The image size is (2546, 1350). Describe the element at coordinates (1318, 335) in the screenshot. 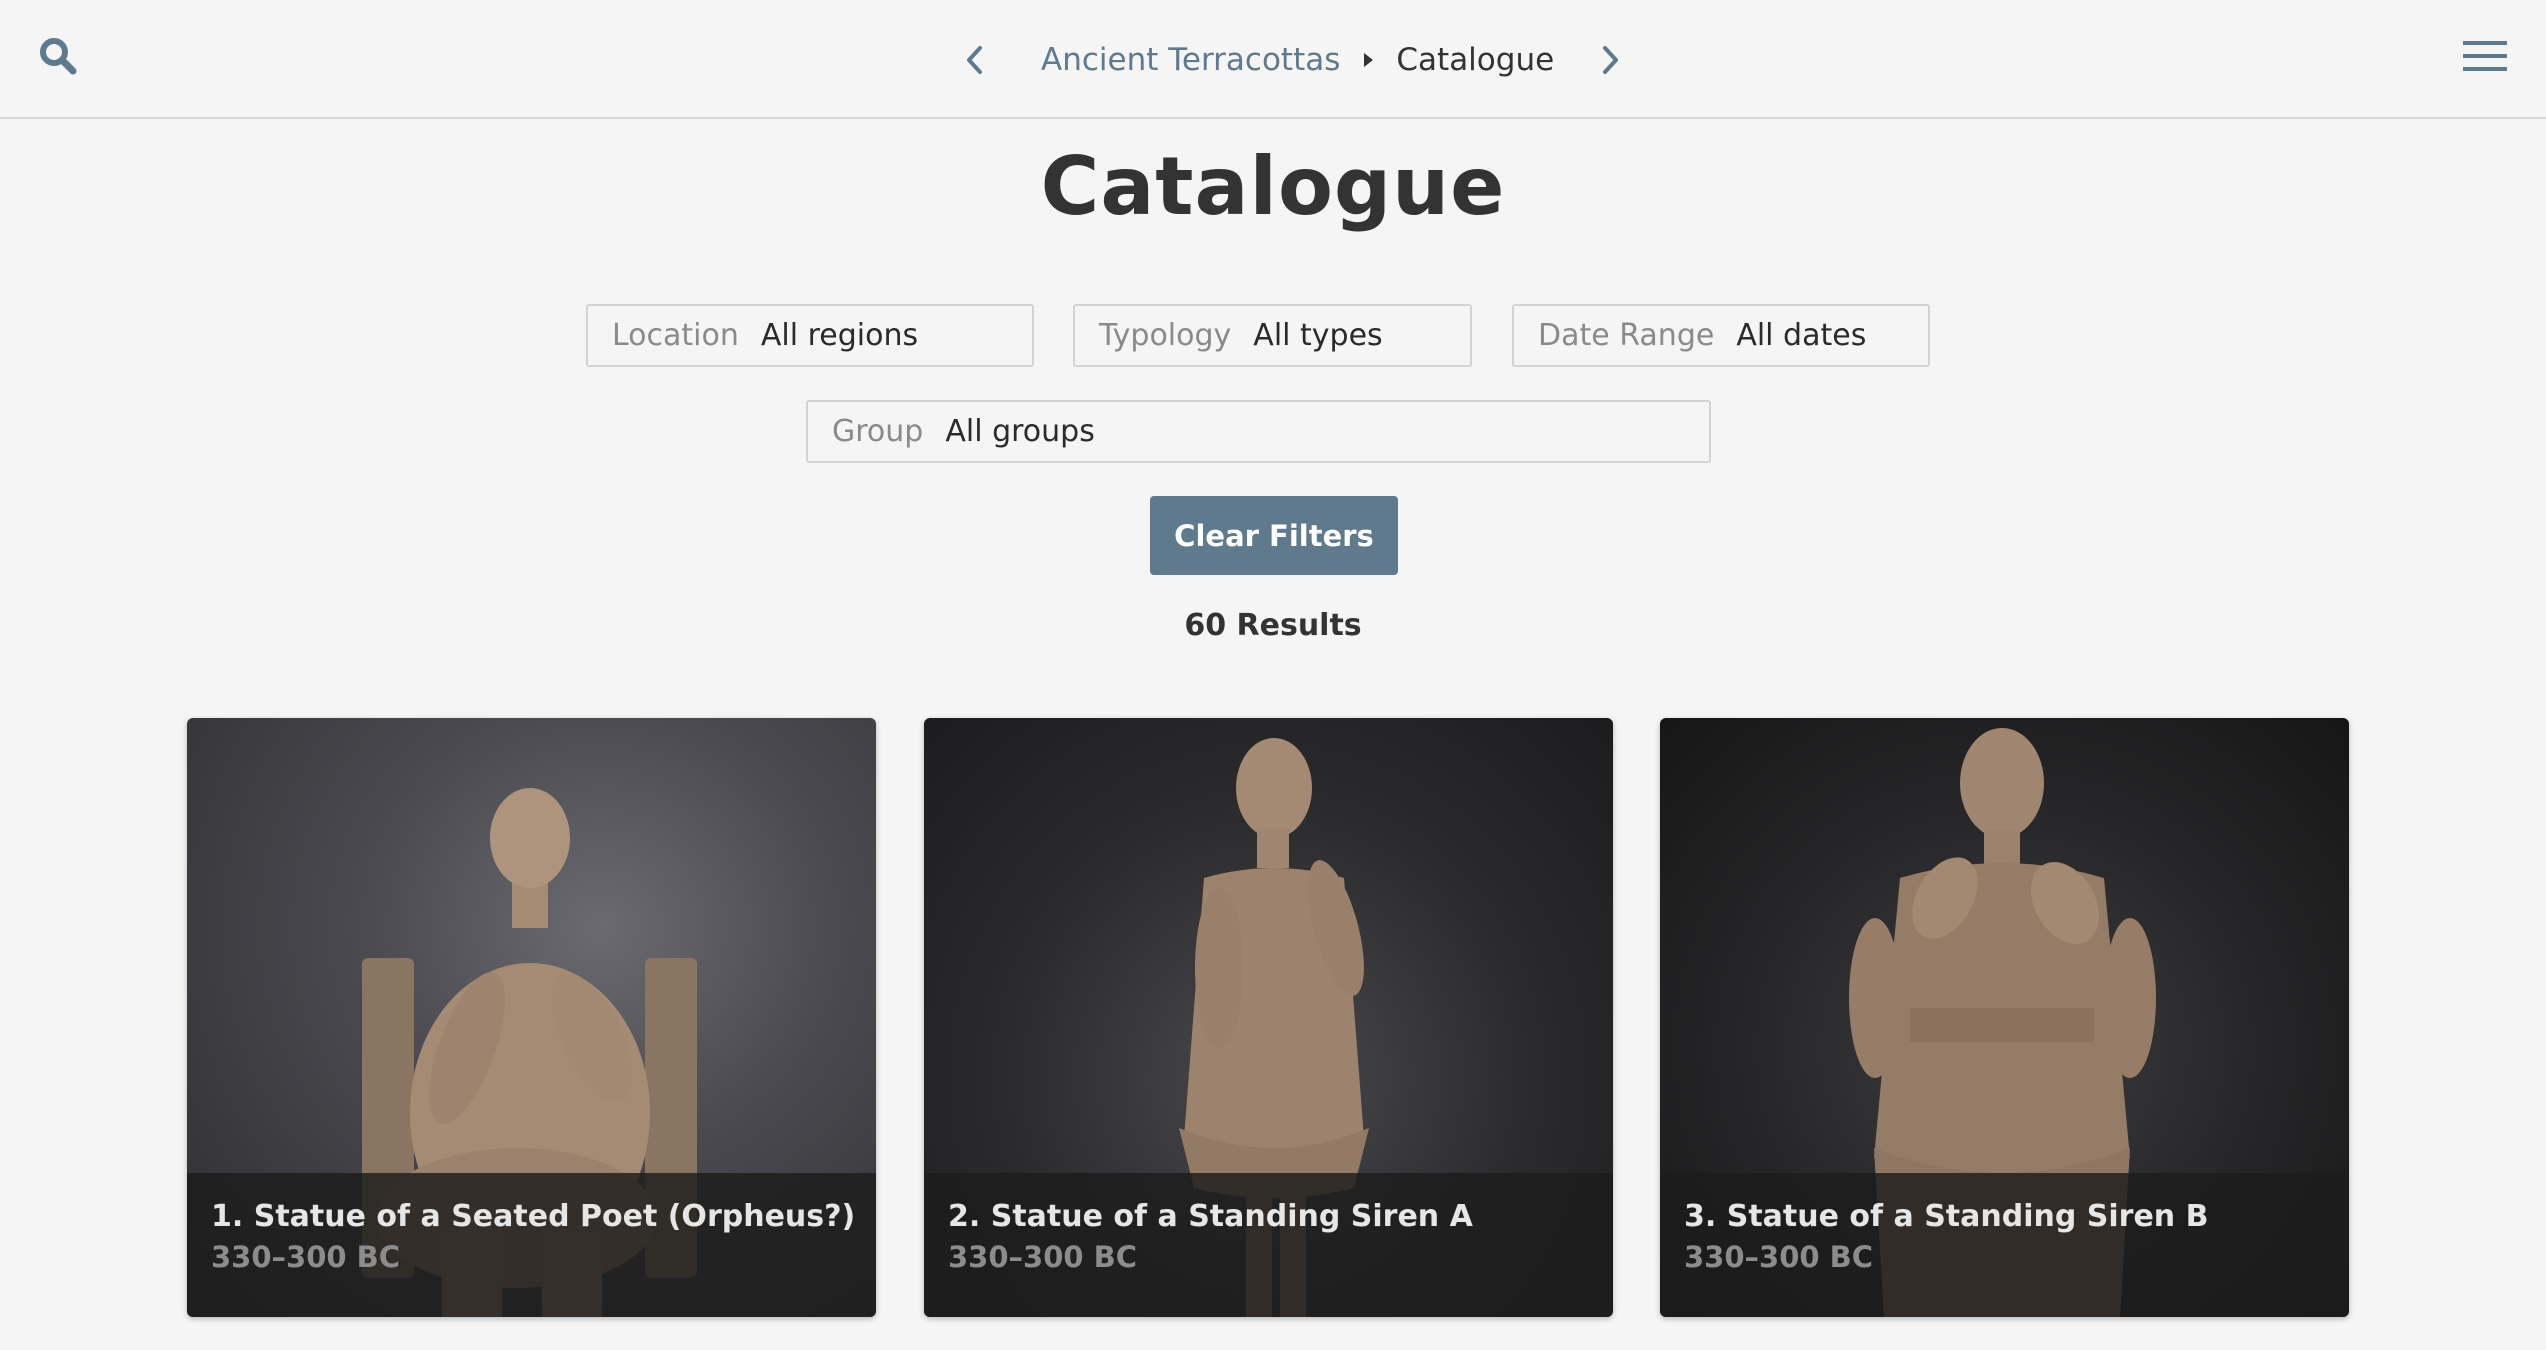

I see `typology-filter-value: All types` at that location.